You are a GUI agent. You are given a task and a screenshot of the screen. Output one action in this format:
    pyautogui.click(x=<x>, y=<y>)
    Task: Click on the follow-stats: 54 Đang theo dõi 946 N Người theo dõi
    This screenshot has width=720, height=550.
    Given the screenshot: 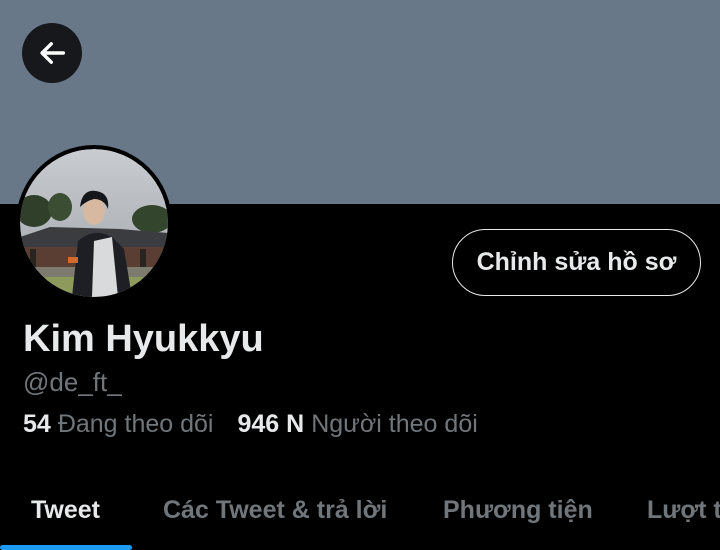 What is the action you would take?
    pyautogui.click(x=250, y=426)
    